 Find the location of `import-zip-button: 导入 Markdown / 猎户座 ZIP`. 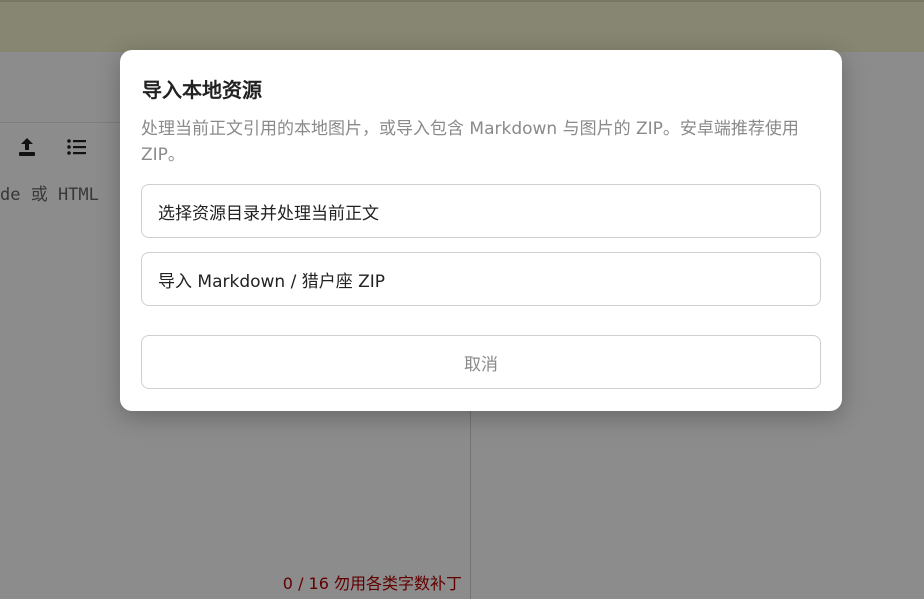

import-zip-button: 导入 Markdown / 猎户座 ZIP is located at coordinates (481, 279).